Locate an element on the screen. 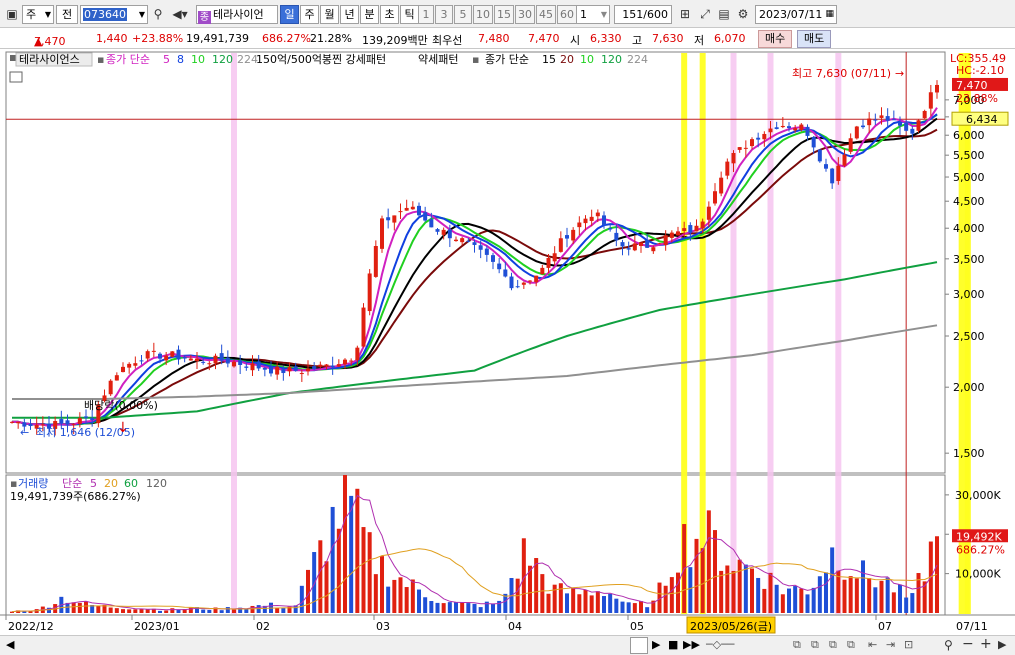  volume-legend-period-20: 20 is located at coordinates (111, 483).